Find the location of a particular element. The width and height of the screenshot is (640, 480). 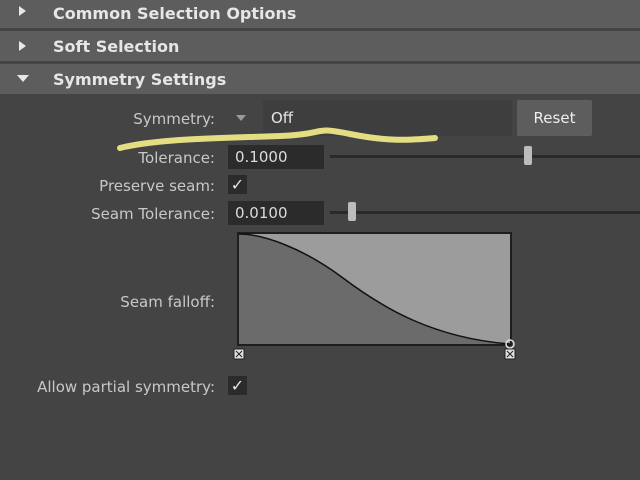

allow-partial-symmetry-label: Allow partial symmetry: is located at coordinates (126, 387).